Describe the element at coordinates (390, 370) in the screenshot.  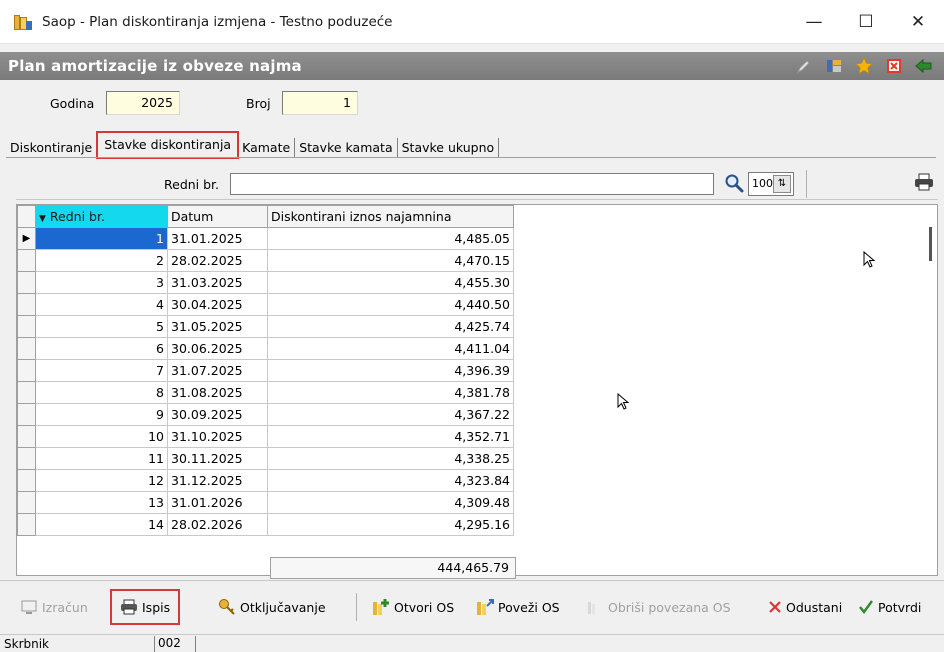
I see `cell-iznos: 4,396.39` at that location.